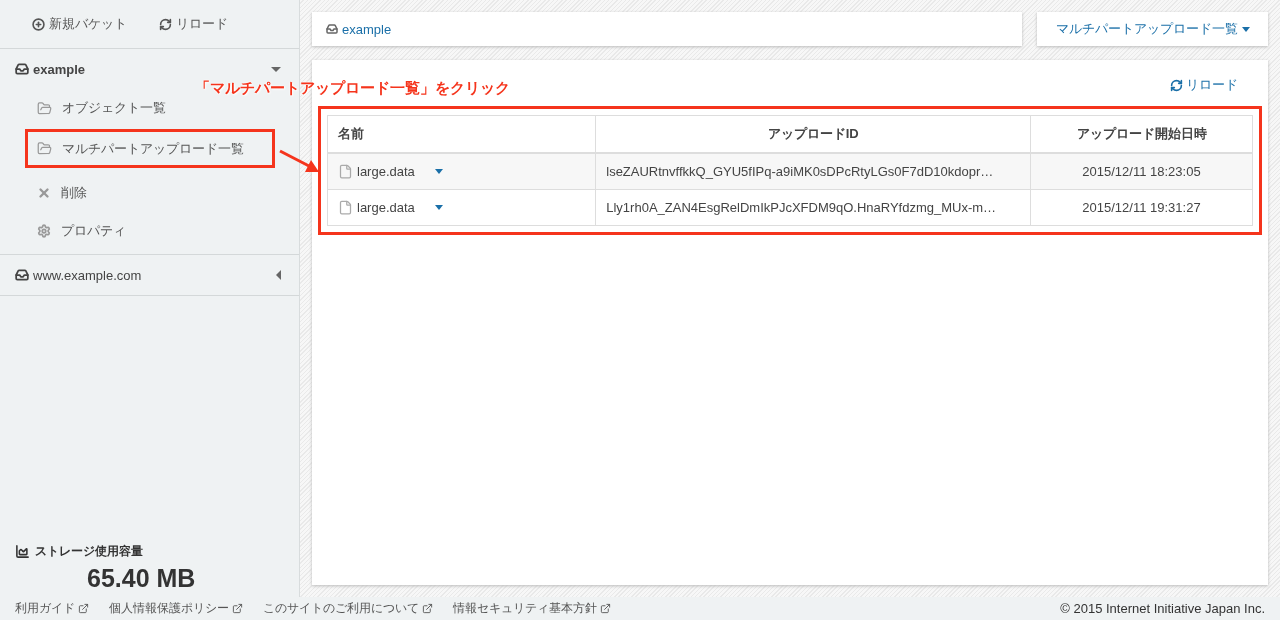 Image resolution: width=1280 pixels, height=620 pixels. Describe the element at coordinates (1141, 171) in the screenshot. I see `table-cell: 2015/12/11 18:23:05` at that location.